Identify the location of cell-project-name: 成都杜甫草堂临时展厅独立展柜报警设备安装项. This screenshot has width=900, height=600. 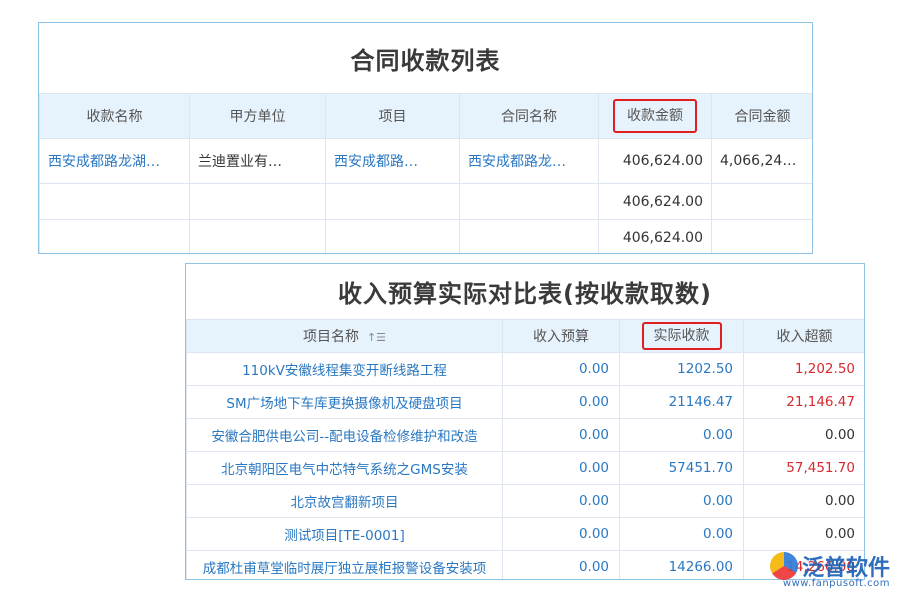
(345, 566).